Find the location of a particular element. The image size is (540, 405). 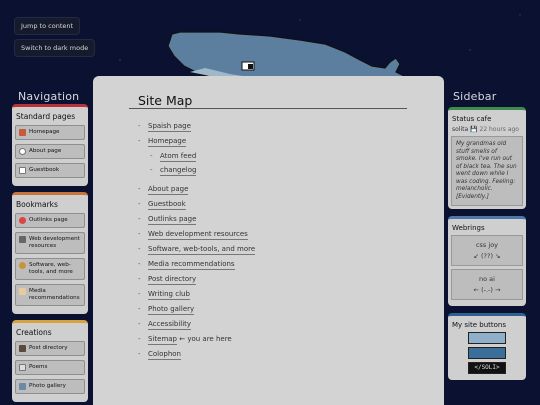

sitemap-link-spanish: Spaish page is located at coordinates (169, 127).